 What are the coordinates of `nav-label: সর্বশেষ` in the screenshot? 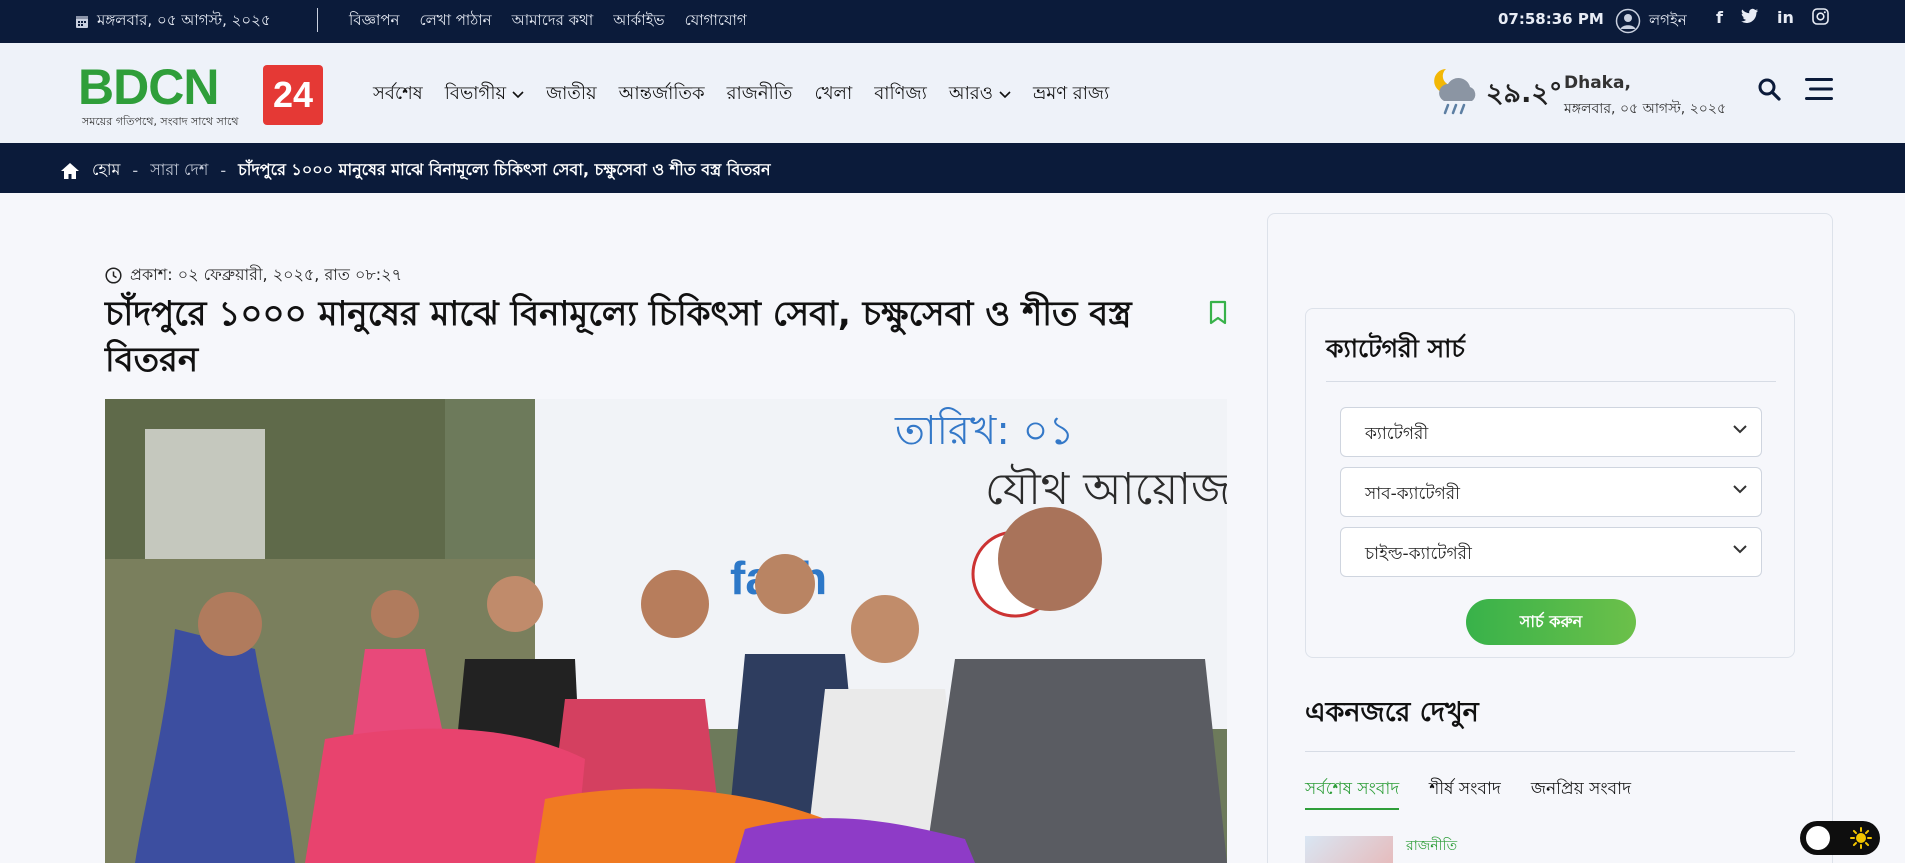 It's located at (398, 93).